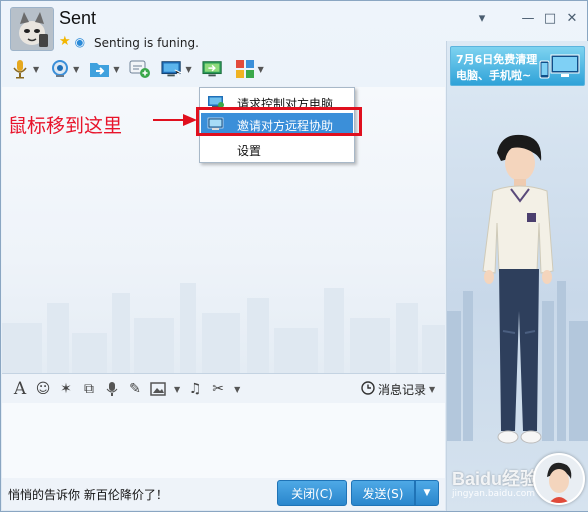  What do you see at coordinates (277, 149) in the screenshot?
I see `menu-item-settings: 设置` at bounding box center [277, 149].